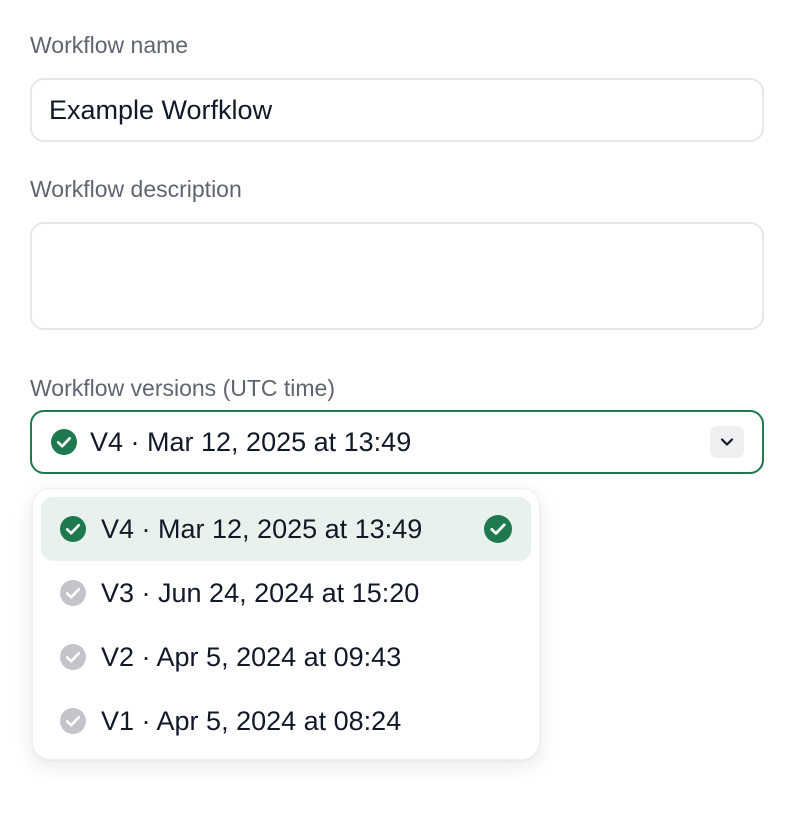 The image size is (794, 822). What do you see at coordinates (109, 45) in the screenshot?
I see `workflow-name-label: Workflow name` at bounding box center [109, 45].